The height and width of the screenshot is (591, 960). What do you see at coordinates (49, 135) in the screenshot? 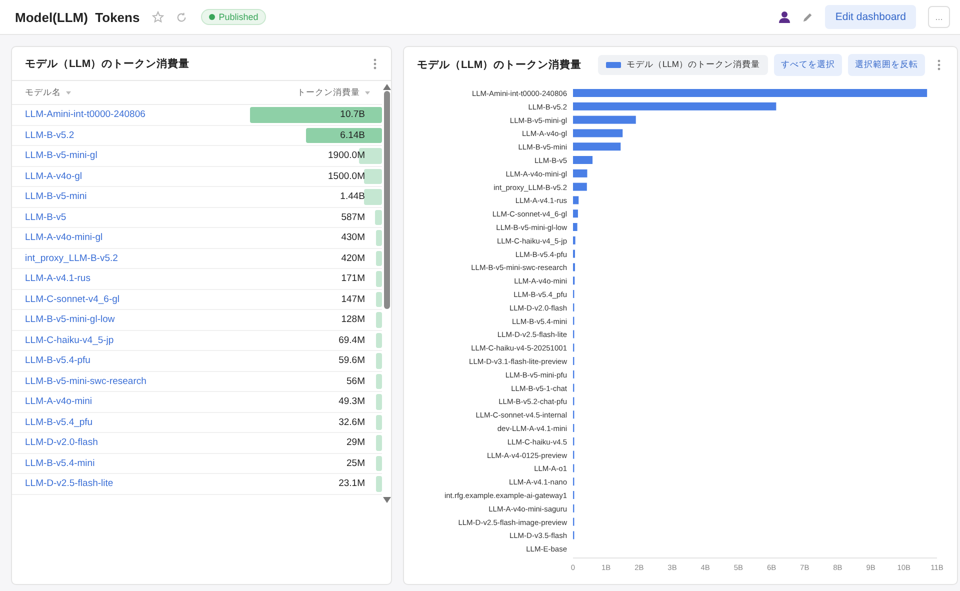
I see `model-link: LLM-B-v5.2` at bounding box center [49, 135].